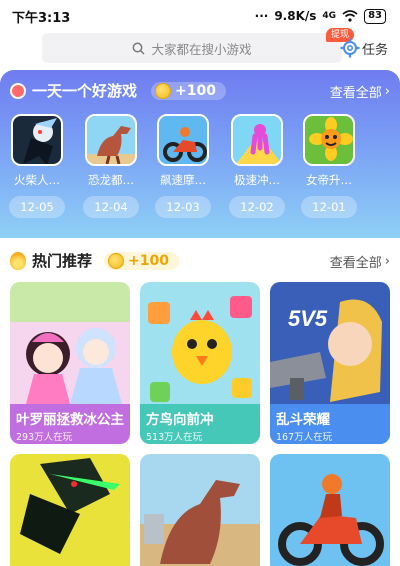  I want to click on search-row: 大家都在搜小游戏 提现 任务, so click(200, 47).